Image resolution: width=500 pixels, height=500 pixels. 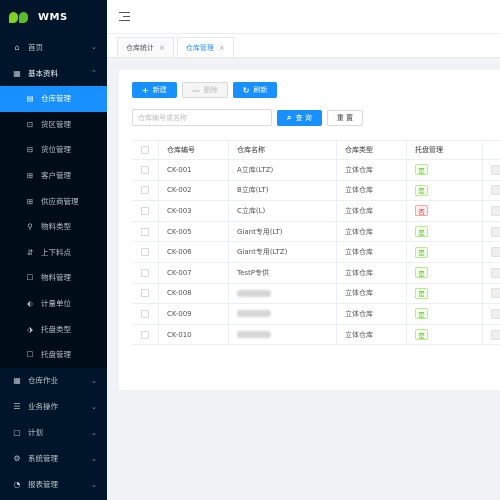 I want to click on warehouse-code: CK-003, so click(x=194, y=211).